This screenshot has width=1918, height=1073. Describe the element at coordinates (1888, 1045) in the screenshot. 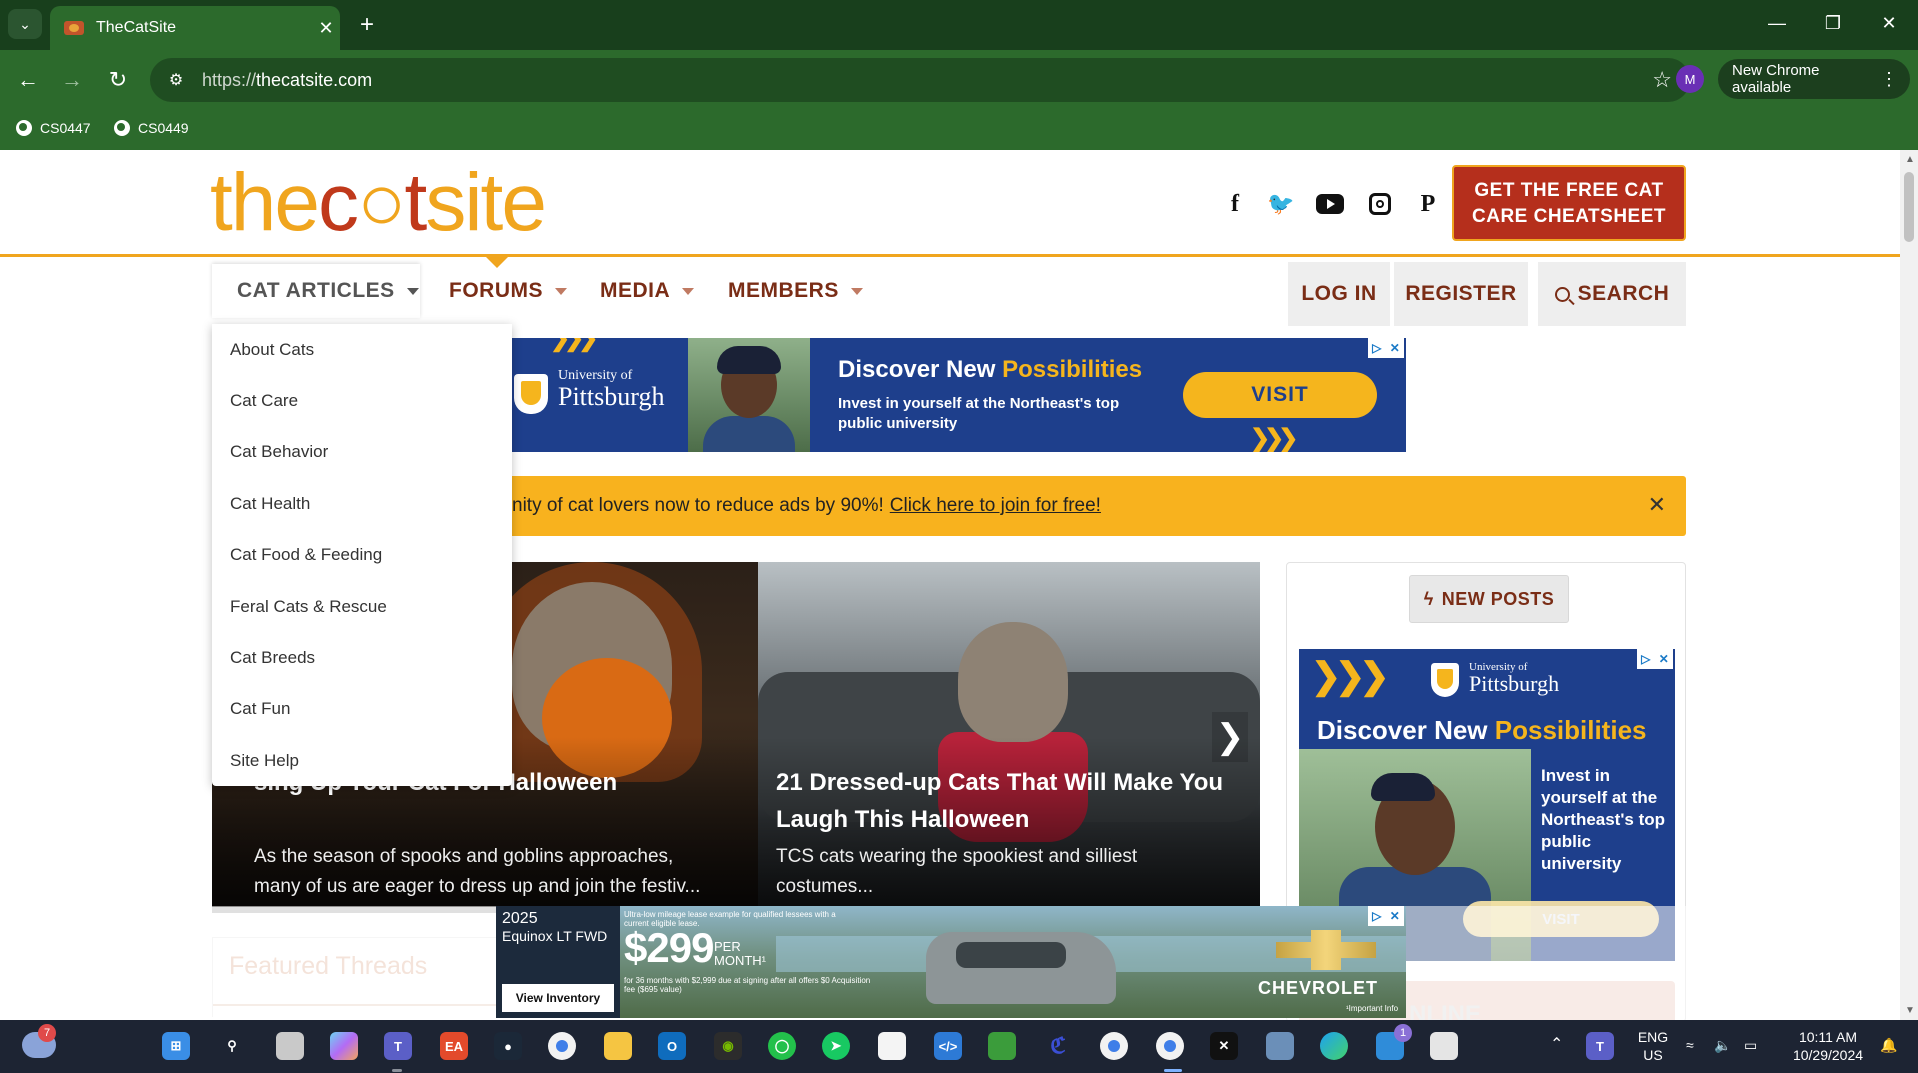

I see `notification-bell-icon: 🔔` at that location.